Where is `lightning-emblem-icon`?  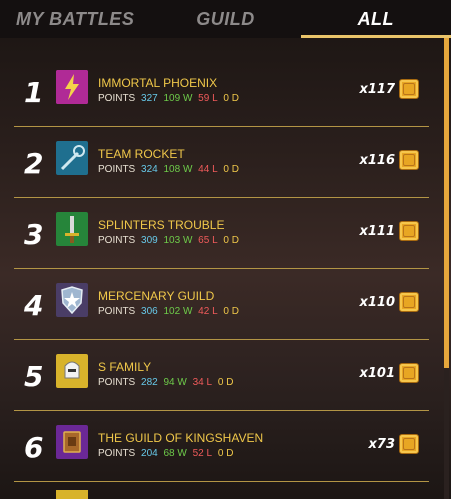
lightning-emblem-icon is located at coordinates (72, 87).